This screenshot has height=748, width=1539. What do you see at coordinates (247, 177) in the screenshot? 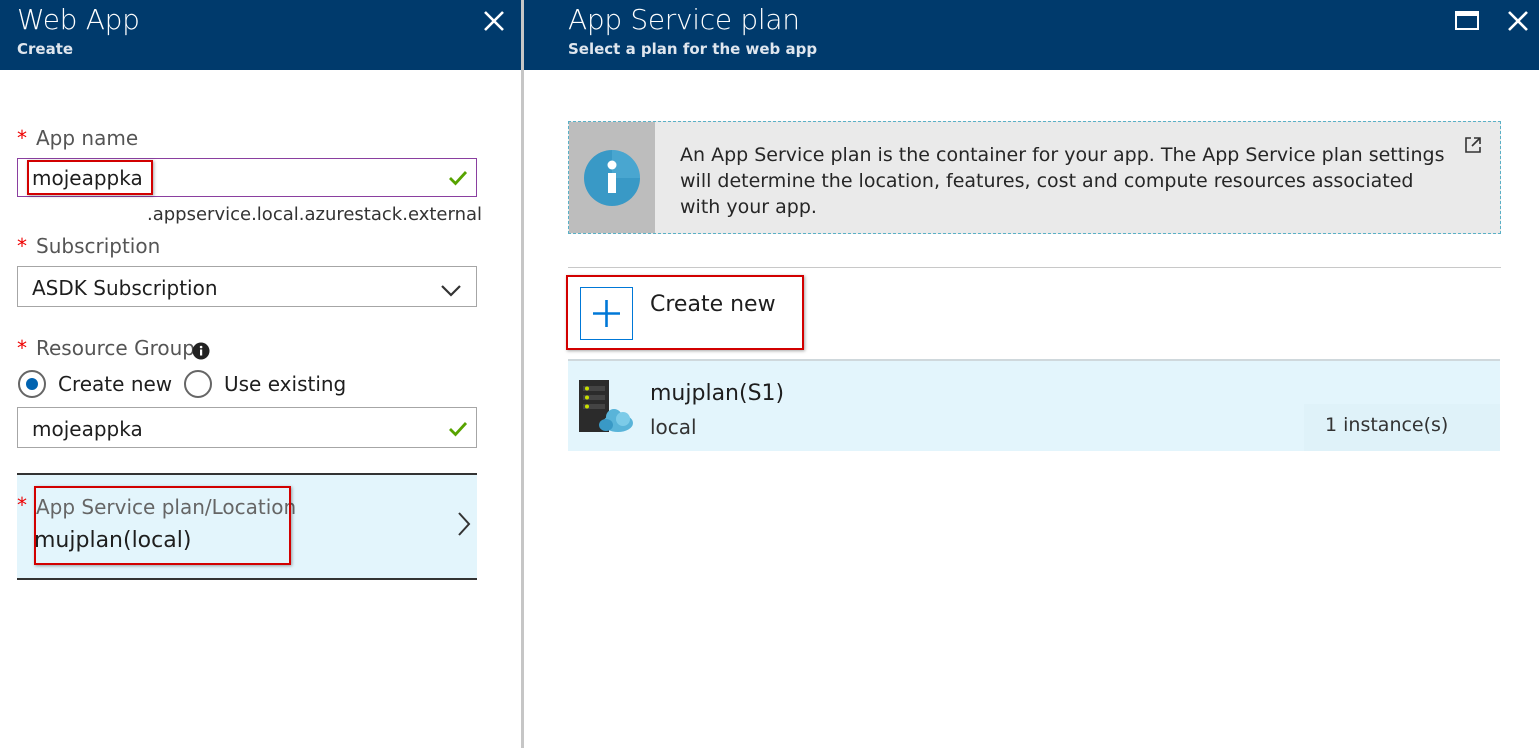
I see `app-name-input: mojeappka` at bounding box center [247, 177].